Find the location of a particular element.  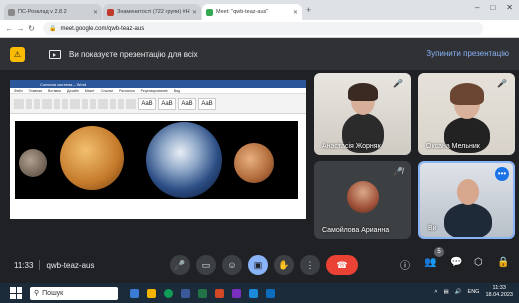

url-input: 🔒 meet.google.com/qwb-teaz-aus is located at coordinates (263, 28).